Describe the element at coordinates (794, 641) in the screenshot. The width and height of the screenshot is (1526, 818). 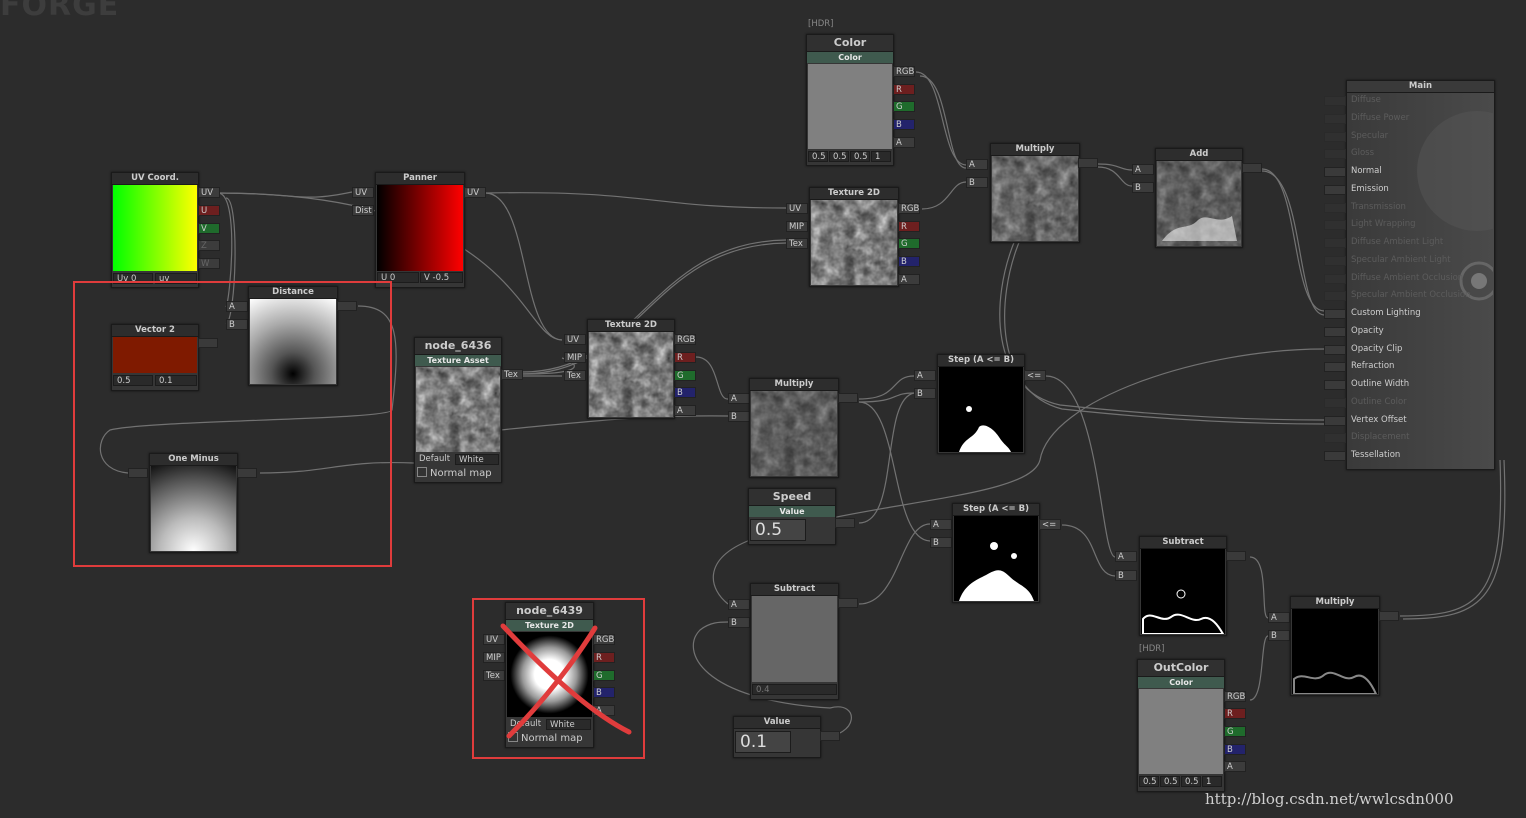
I see `subtract-node-mid: Subtract 0.4` at that location.